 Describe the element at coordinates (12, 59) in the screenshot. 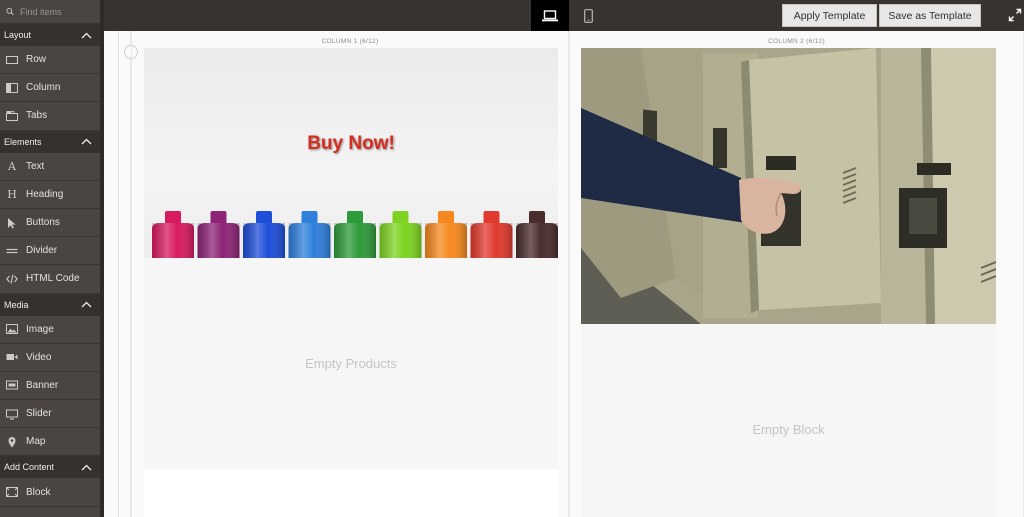

I see `row-icon` at that location.